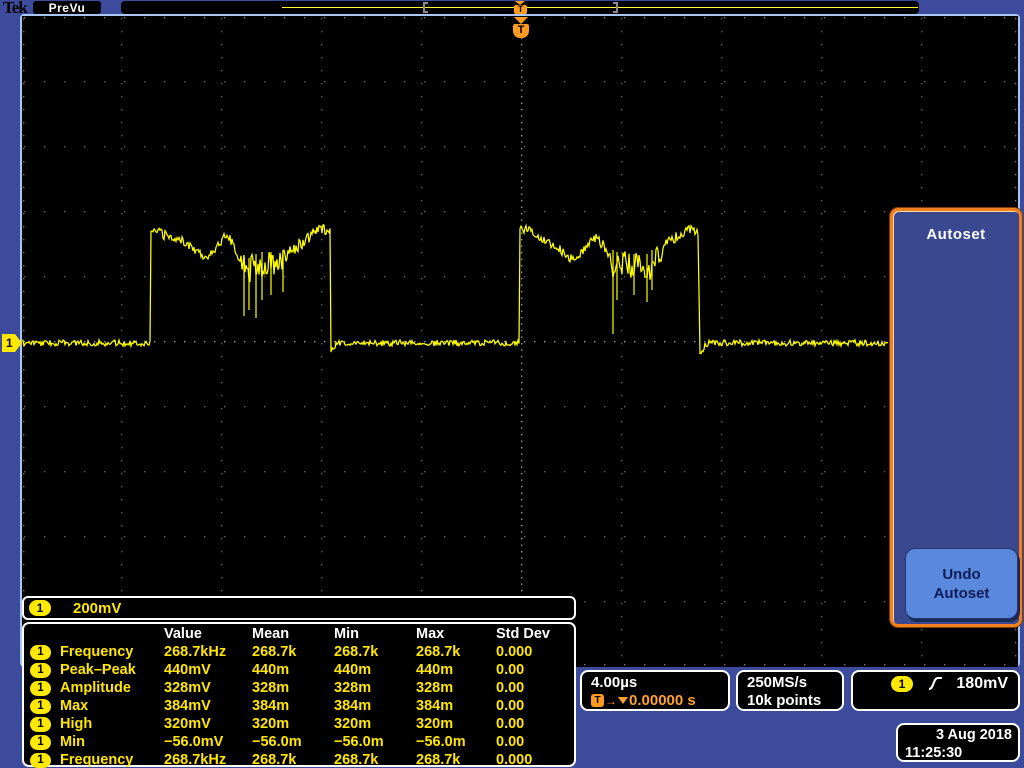 Image resolution: width=1024 pixels, height=768 pixels. I want to click on time-per-div: 4.00µs, so click(614, 682).